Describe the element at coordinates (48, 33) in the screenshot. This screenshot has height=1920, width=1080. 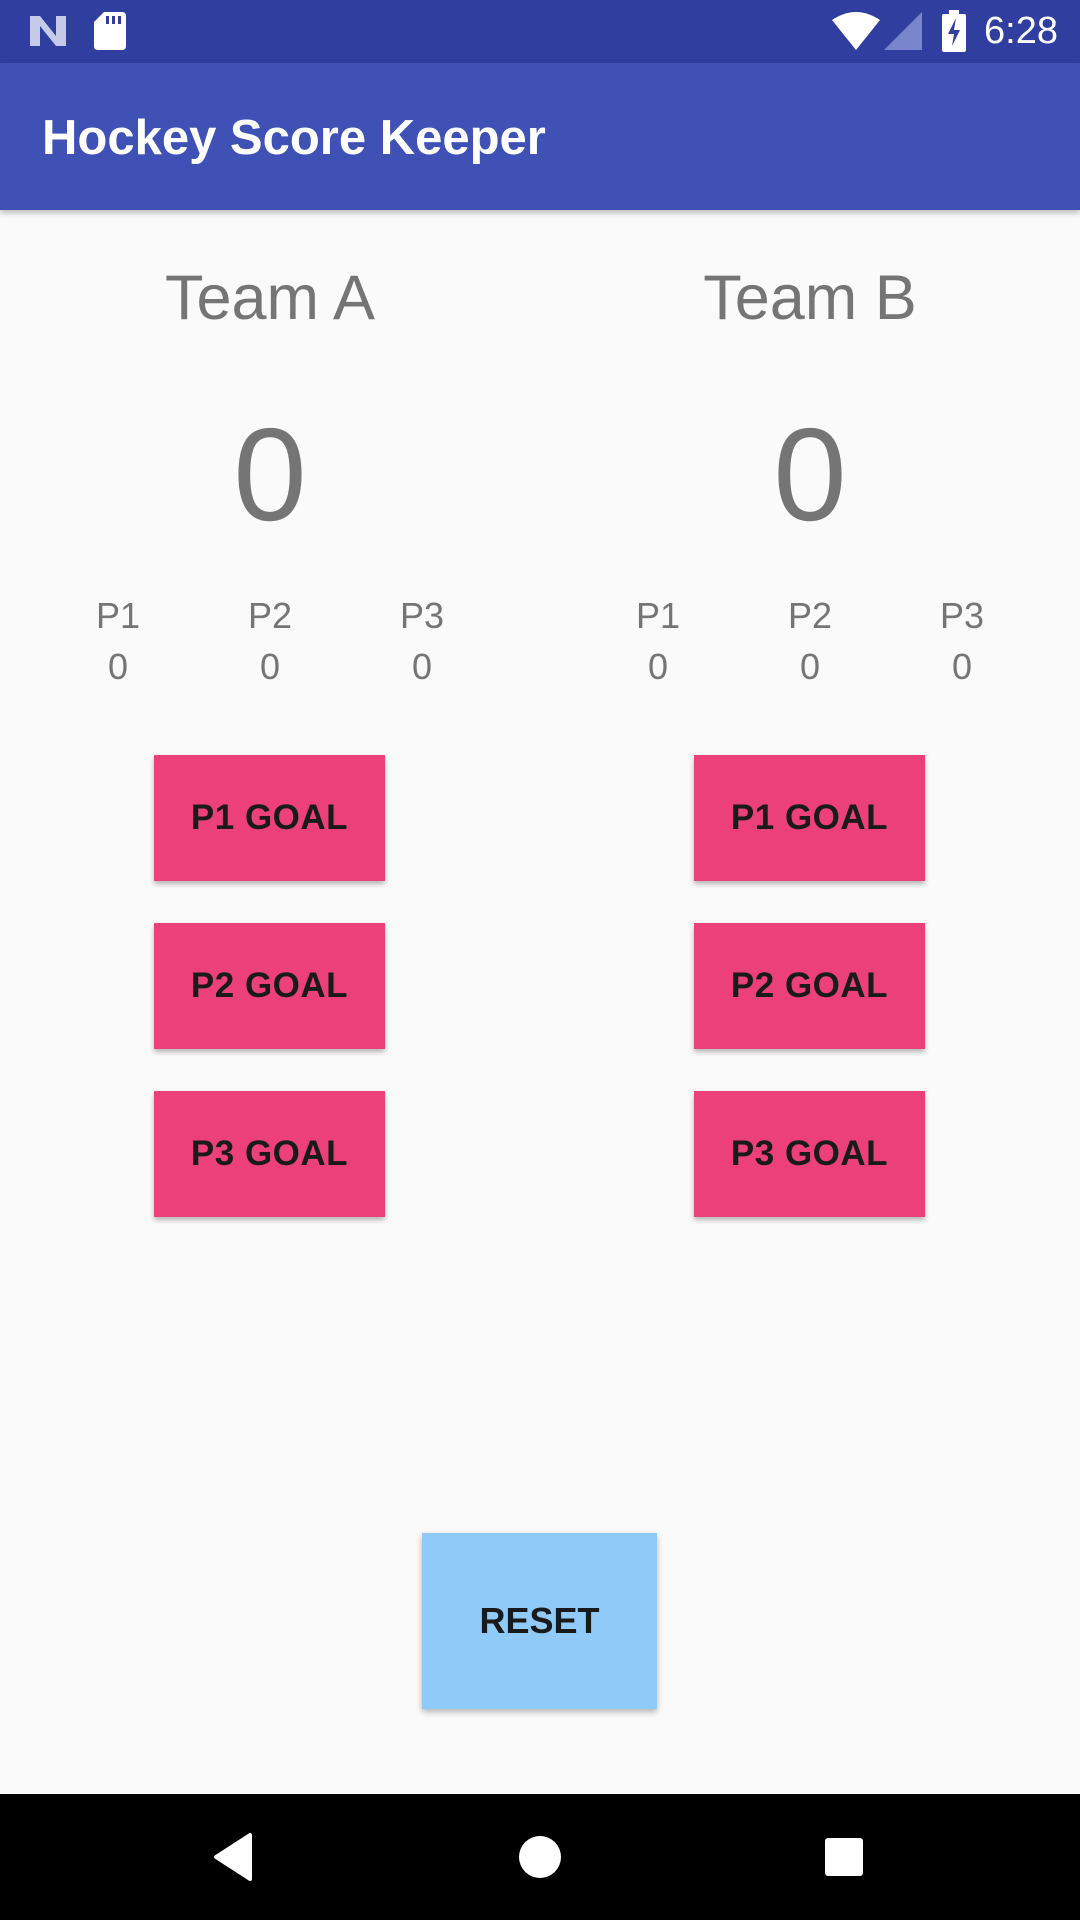
I see `notification-n-icon` at that location.